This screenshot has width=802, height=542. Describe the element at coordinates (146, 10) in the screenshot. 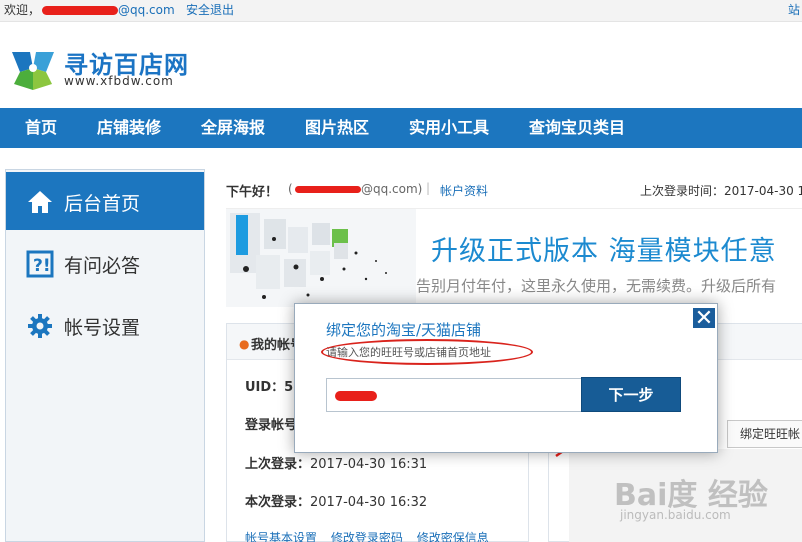

I see `user-email-link: @qq.com` at that location.